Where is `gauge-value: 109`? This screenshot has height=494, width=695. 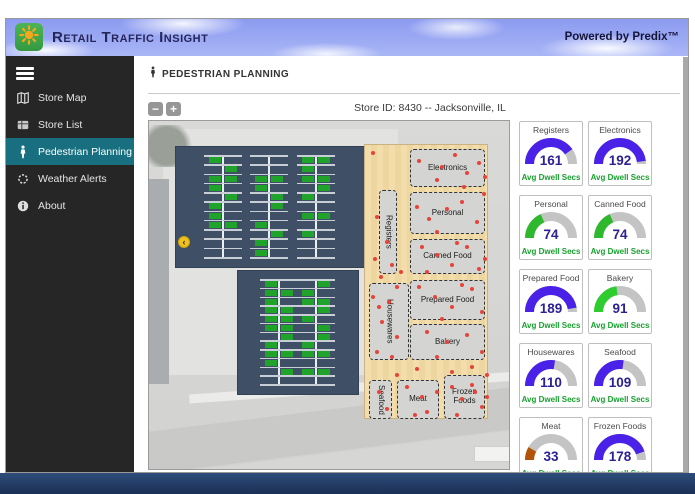
gauge-value: 109 is located at coordinates (620, 382).